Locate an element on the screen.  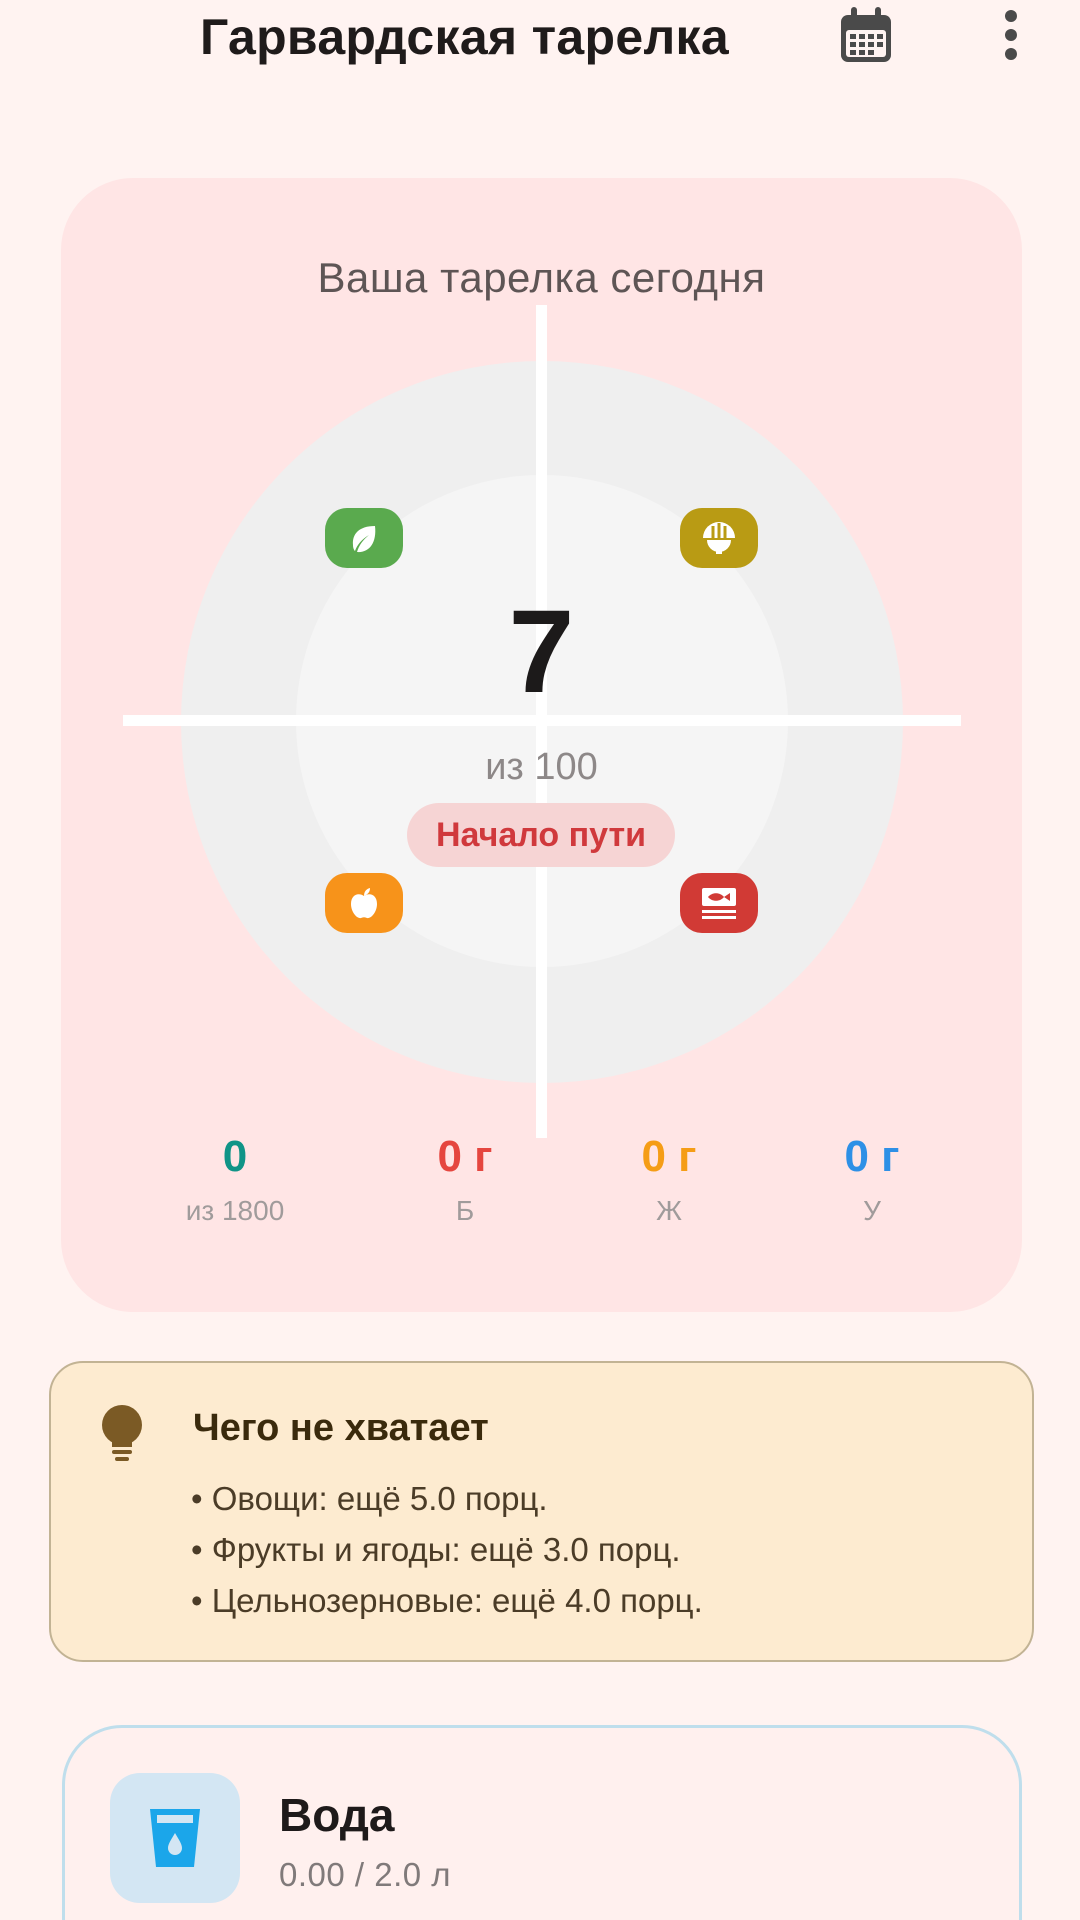
water-card: Вода 0.00 / 2.0 л is located at coordinates (542, 1822).